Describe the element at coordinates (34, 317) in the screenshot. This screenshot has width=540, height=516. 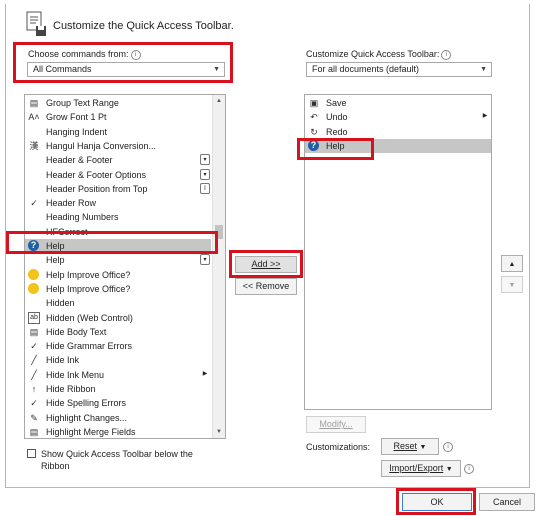
I see `ab-icon: ab` at that location.